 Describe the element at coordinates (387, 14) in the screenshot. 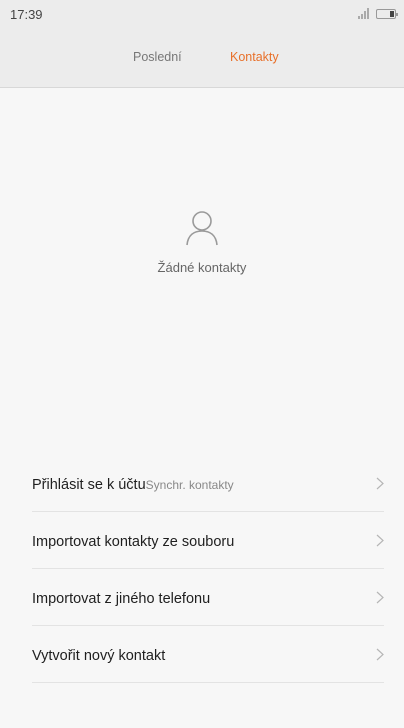

I see `battery-icon` at that location.